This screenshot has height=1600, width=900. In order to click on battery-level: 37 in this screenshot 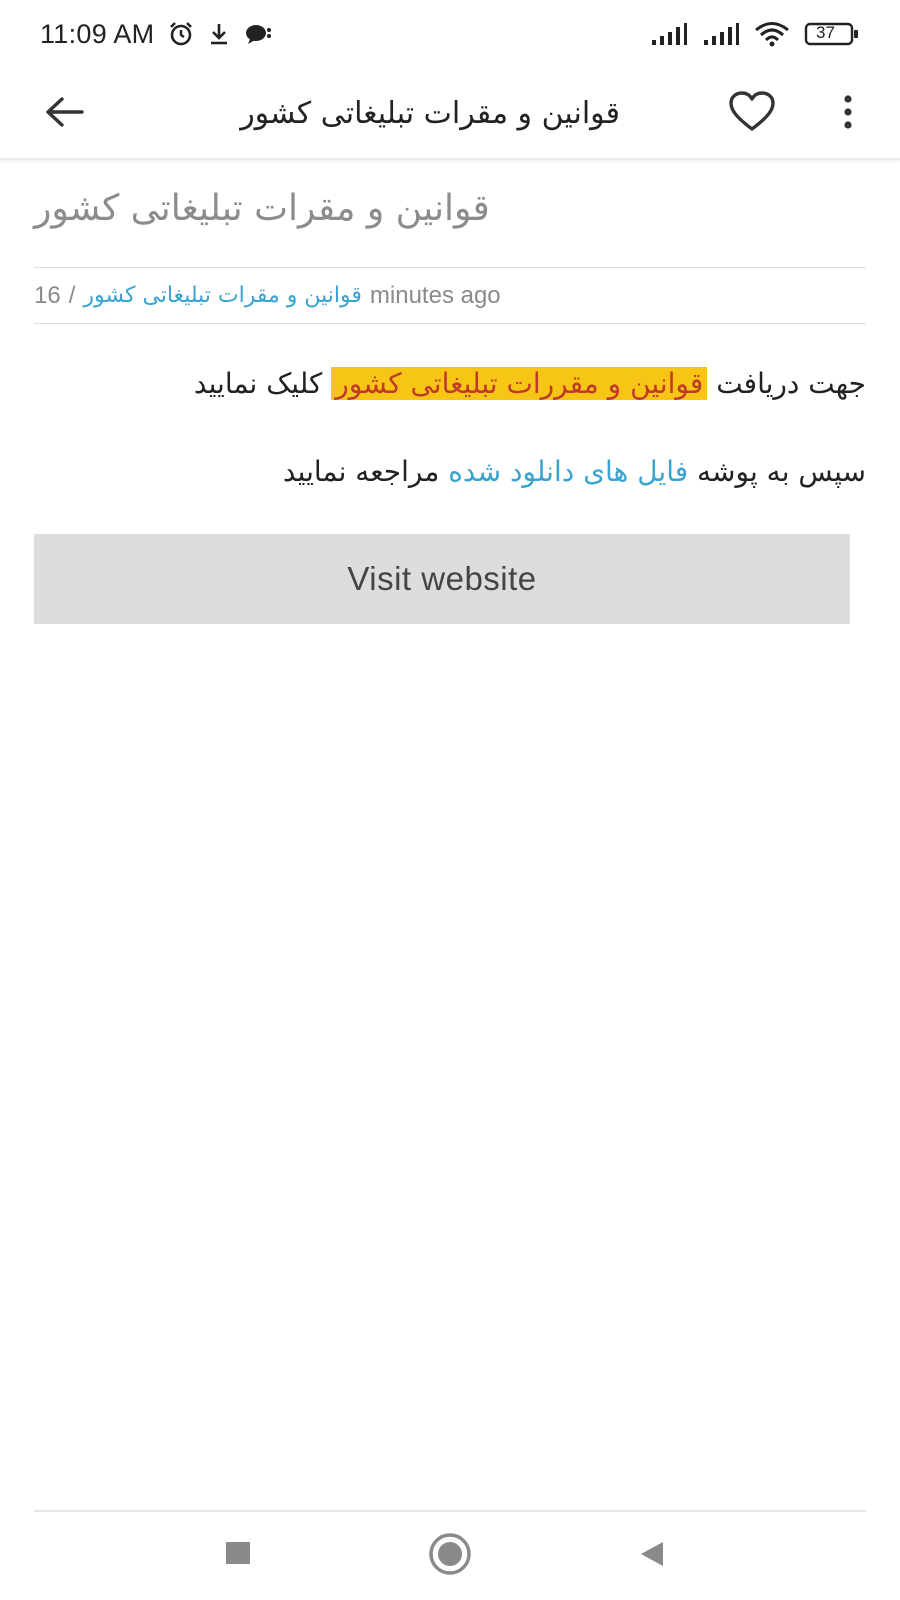, I will do `click(825, 32)`.